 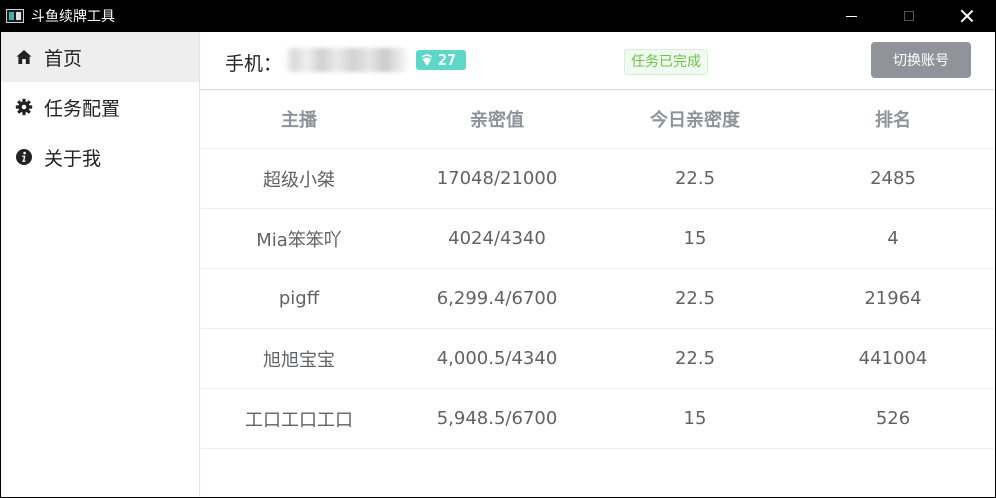 What do you see at coordinates (497, 298) in the screenshot?
I see `cell-intimacy: 6,299.4/6700` at bounding box center [497, 298].